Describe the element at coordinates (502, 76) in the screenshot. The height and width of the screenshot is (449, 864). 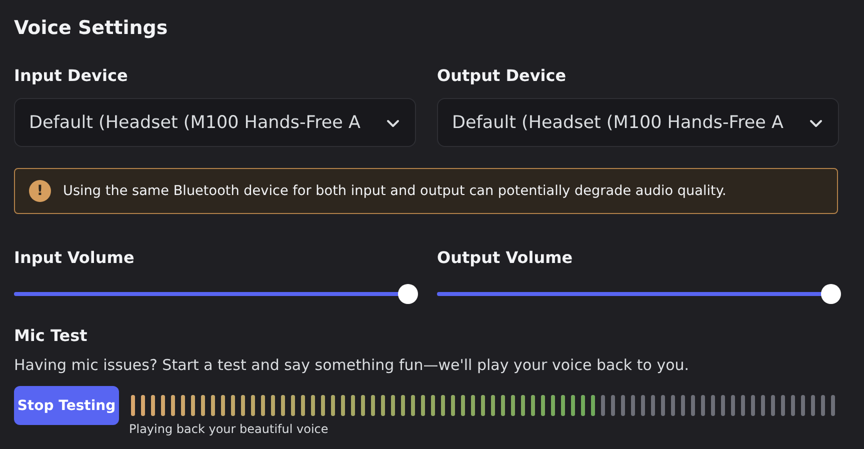
I see `field-label: Output Device` at that location.